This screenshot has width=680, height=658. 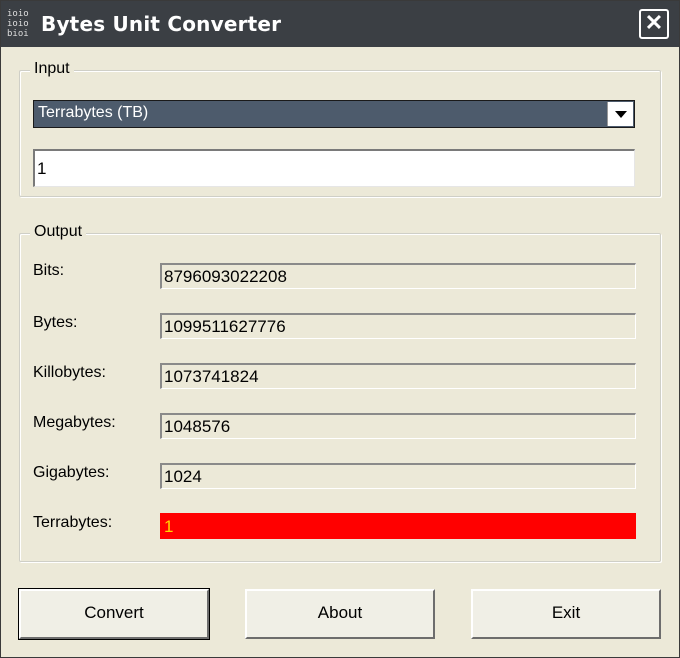 What do you see at coordinates (114, 614) in the screenshot?
I see `convert-button: Convert` at bounding box center [114, 614].